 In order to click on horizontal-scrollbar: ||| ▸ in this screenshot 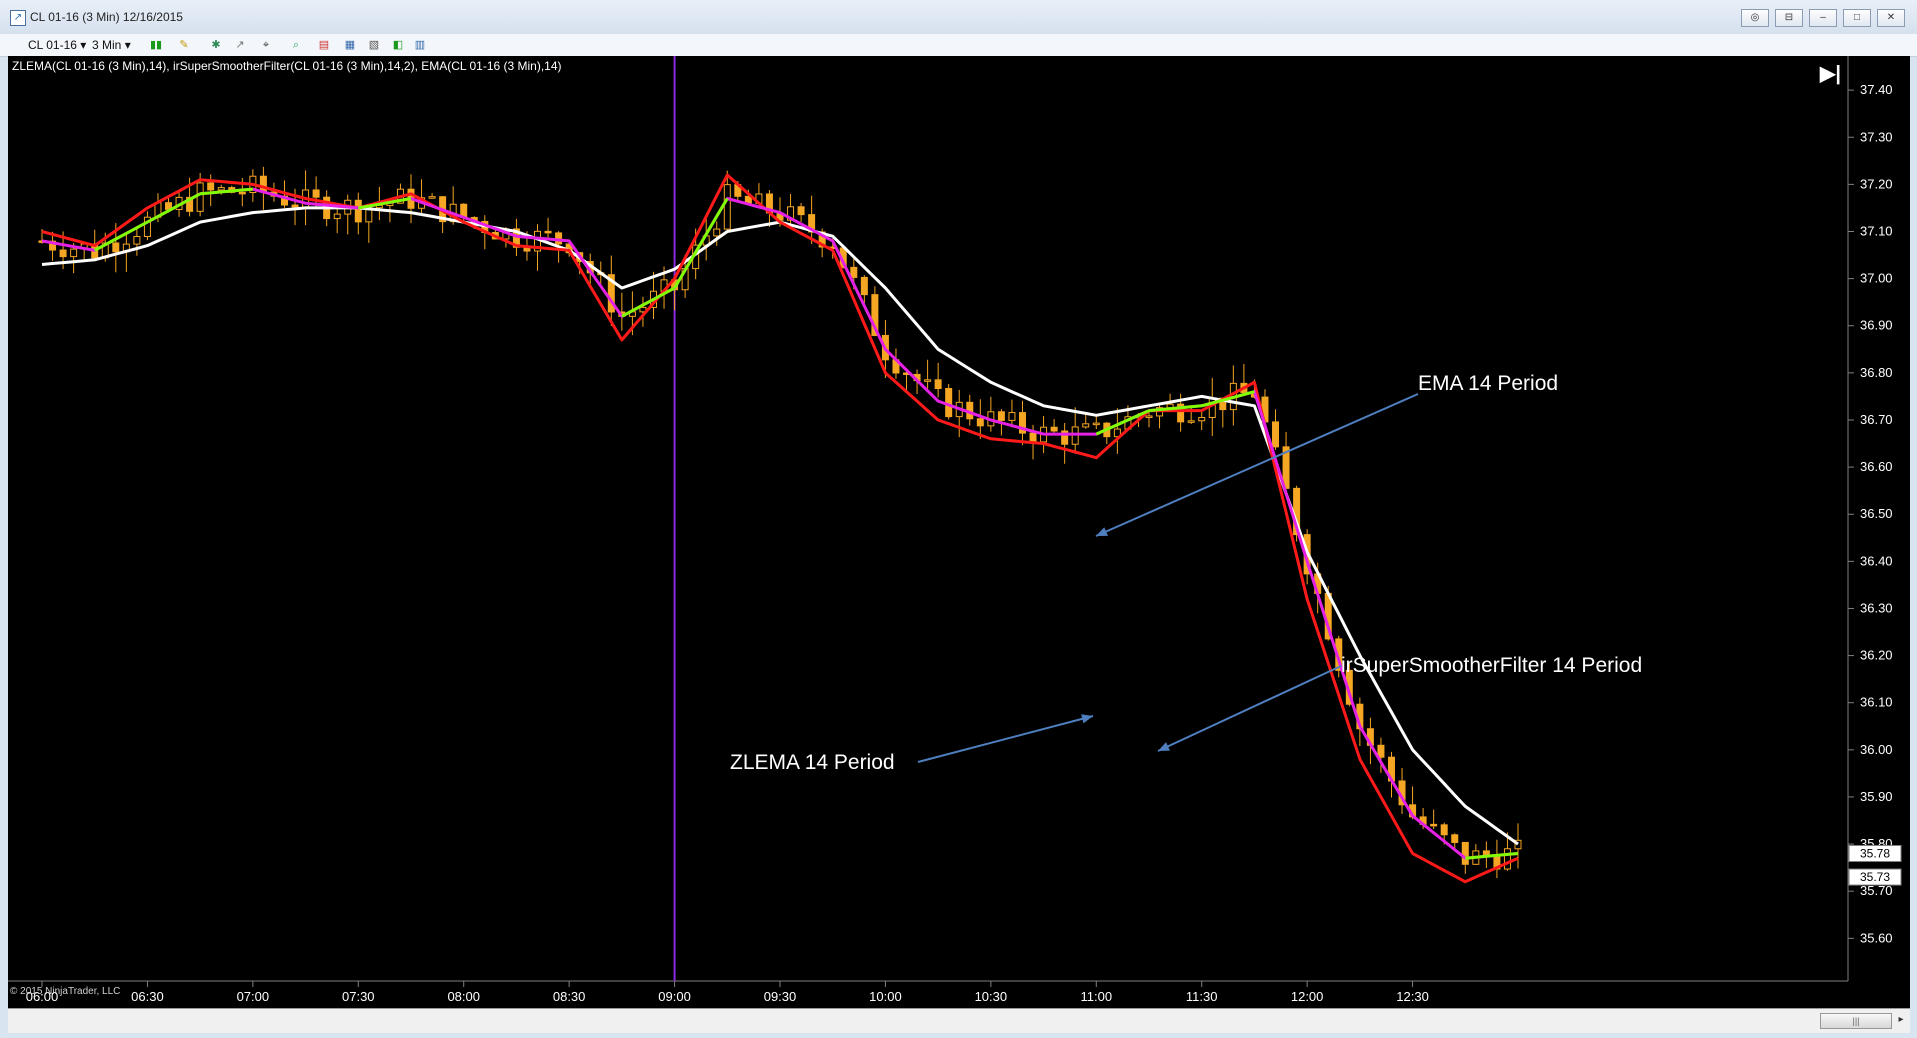, I will do `click(959, 1020)`.